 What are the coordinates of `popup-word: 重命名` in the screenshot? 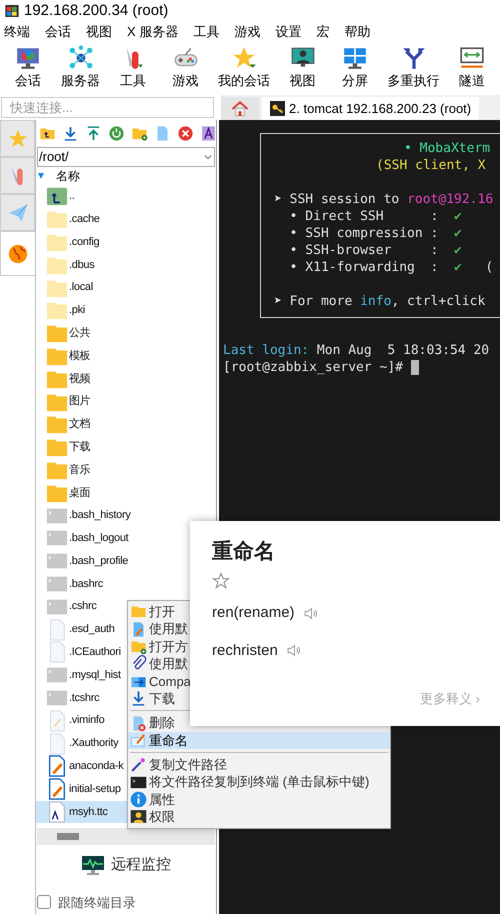 It's located at (244, 551).